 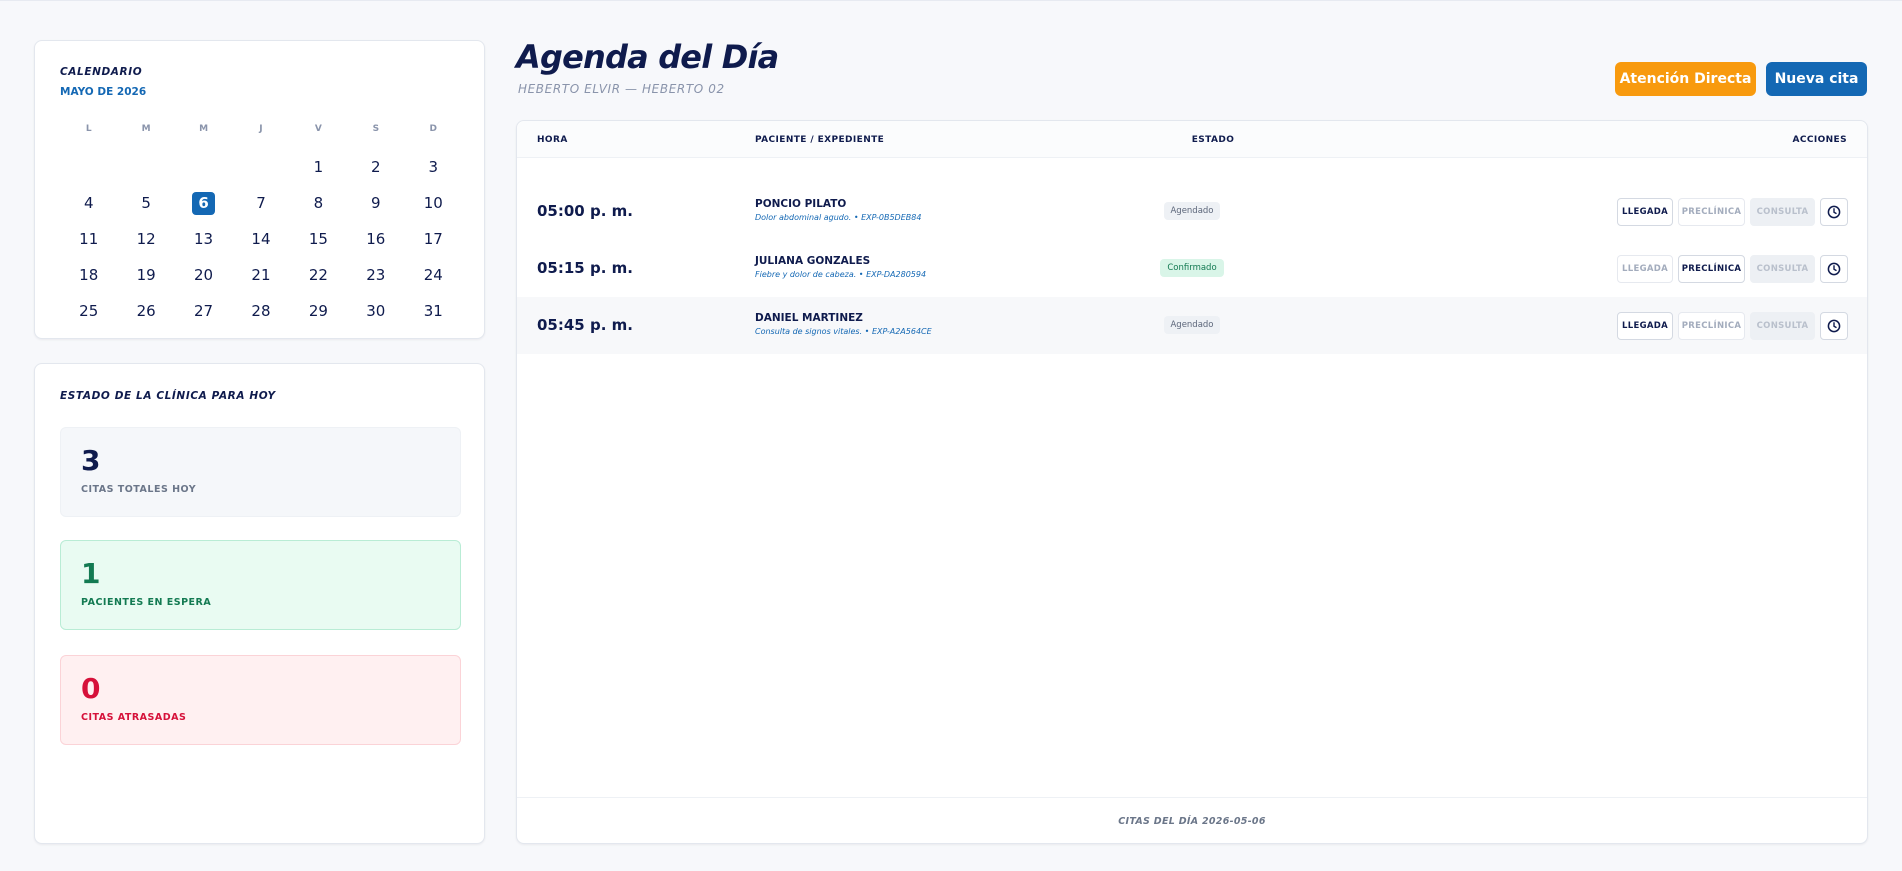 I want to click on direct-attention-button: Atención Directa, so click(x=1685, y=79).